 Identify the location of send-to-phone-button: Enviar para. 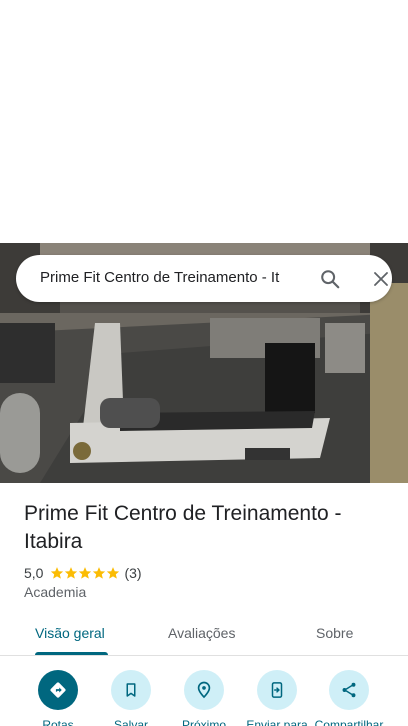
(277, 698).